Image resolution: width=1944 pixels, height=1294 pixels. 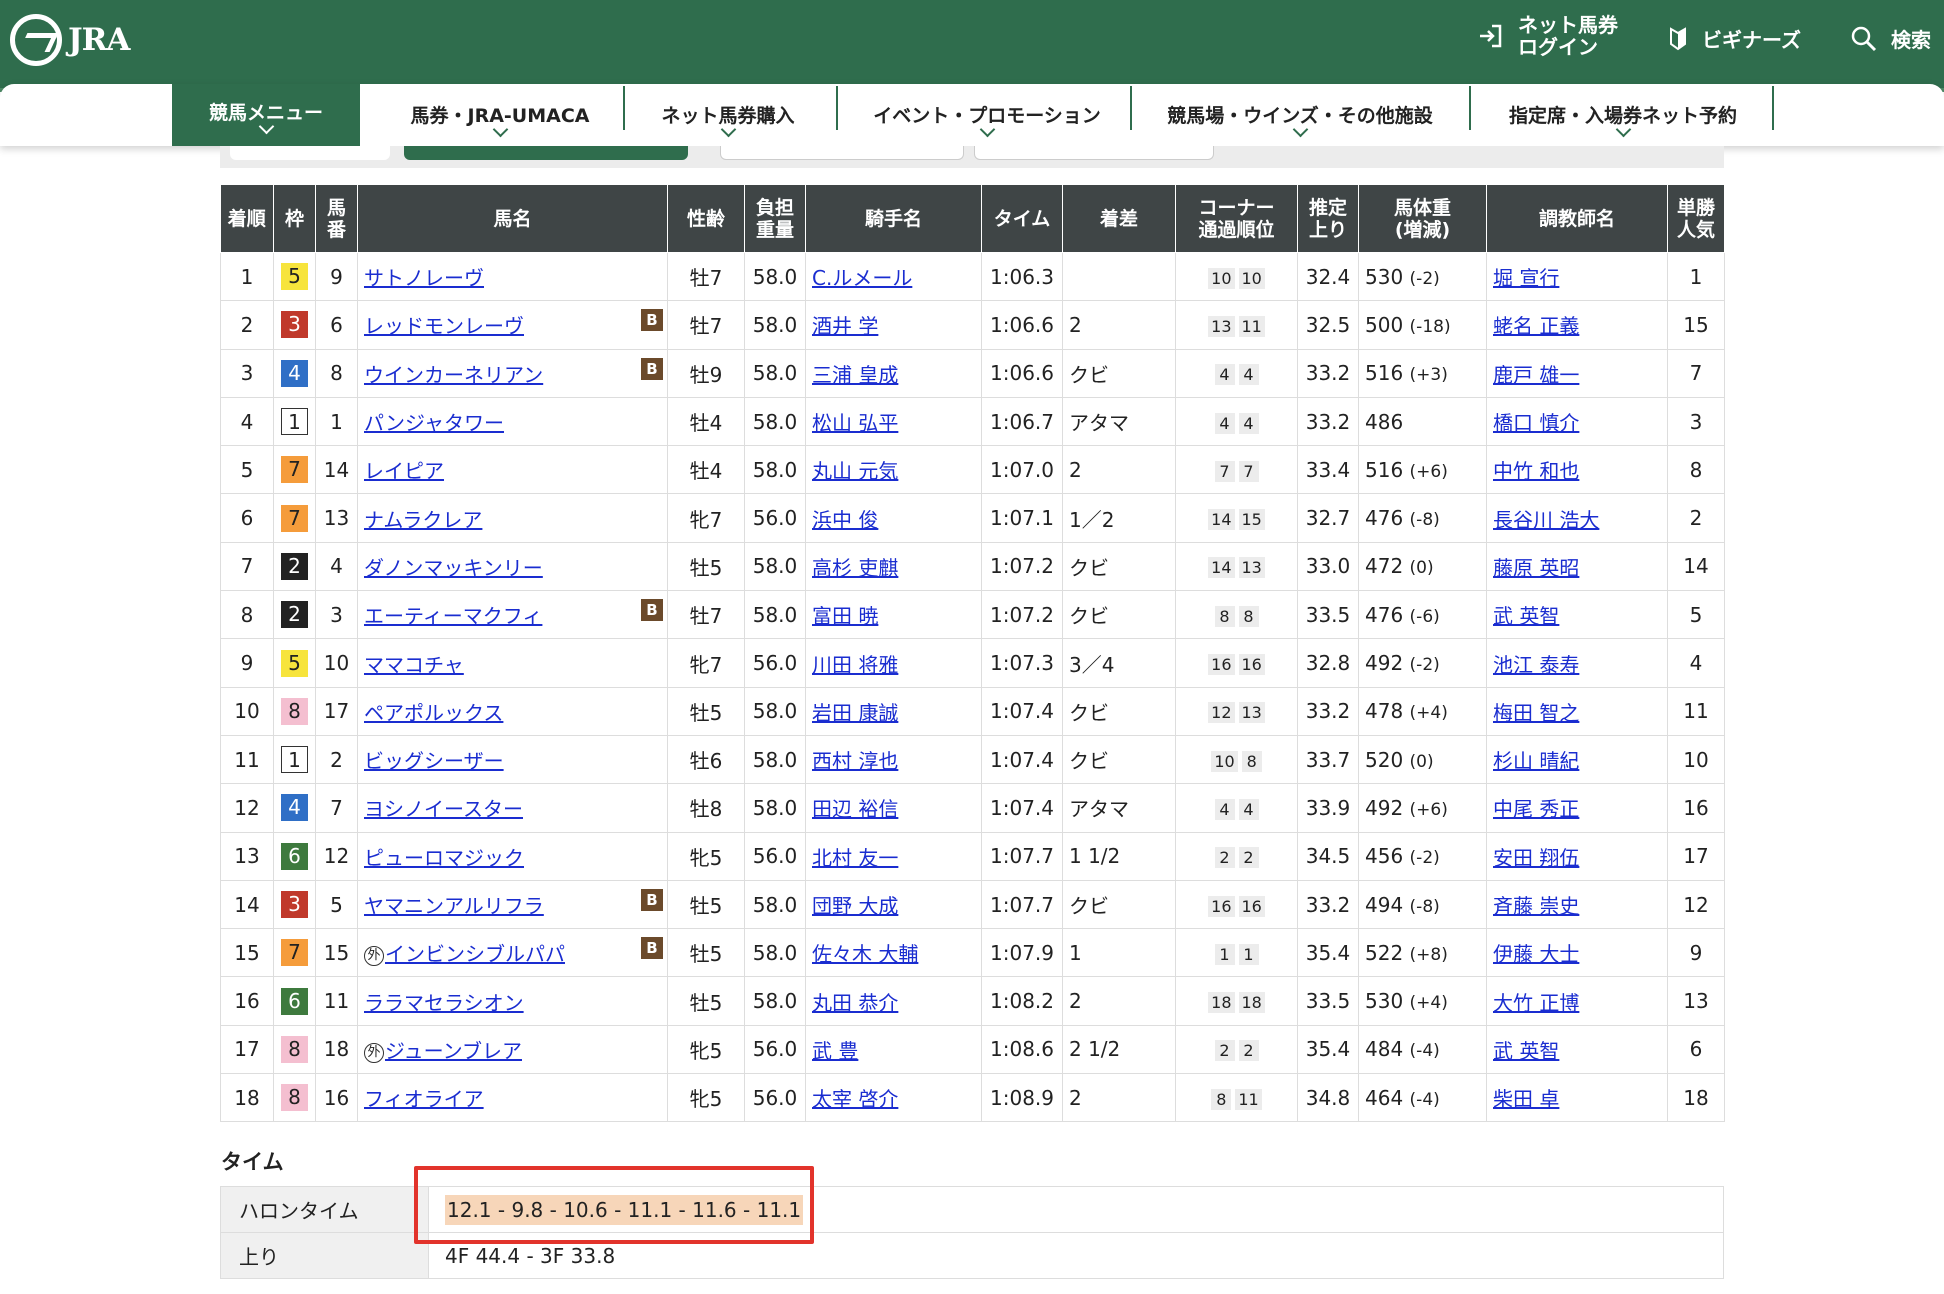 What do you see at coordinates (855, 1003) in the screenshot?
I see `jockey-link: 丸田 恭介` at bounding box center [855, 1003].